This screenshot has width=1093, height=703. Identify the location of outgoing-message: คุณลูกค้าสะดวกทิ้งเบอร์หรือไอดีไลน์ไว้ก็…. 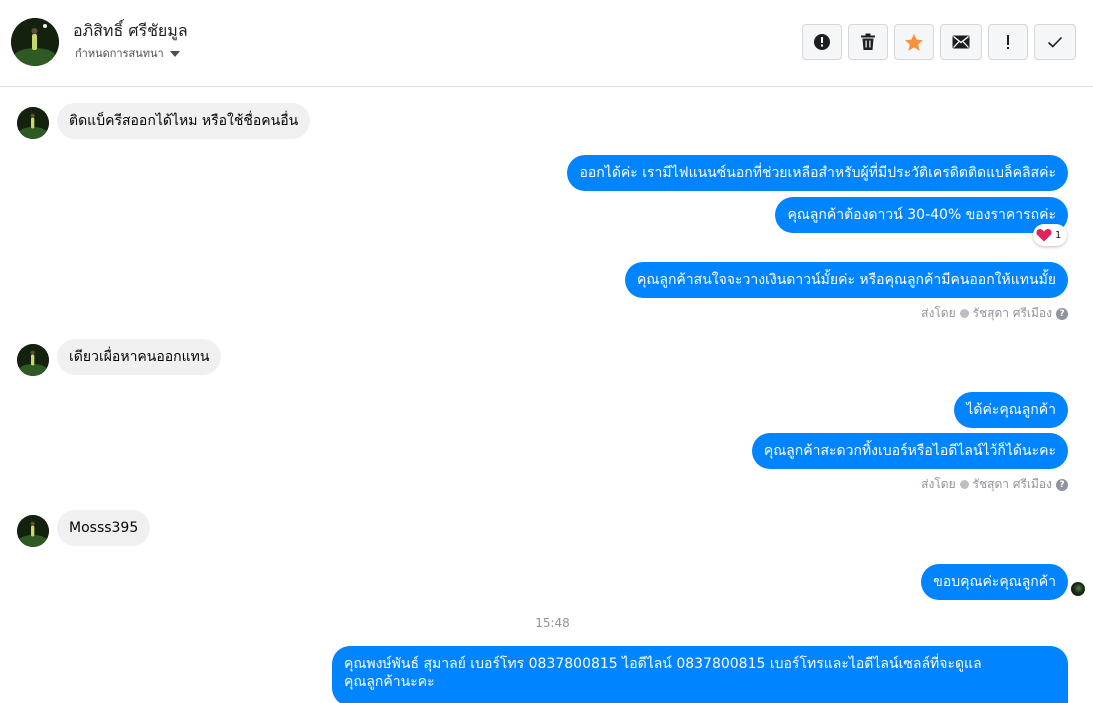
(909, 451).